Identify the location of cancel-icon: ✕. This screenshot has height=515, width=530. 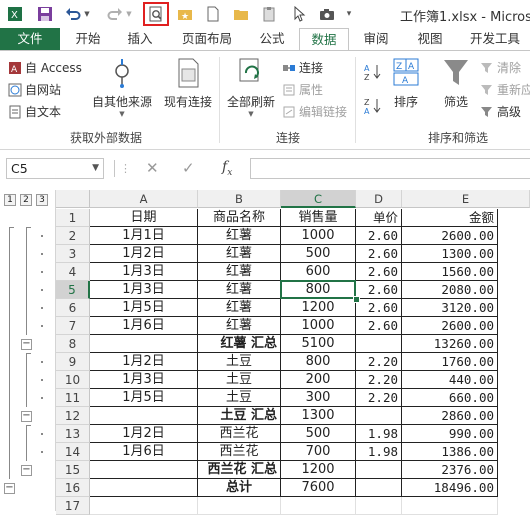
(152, 168).